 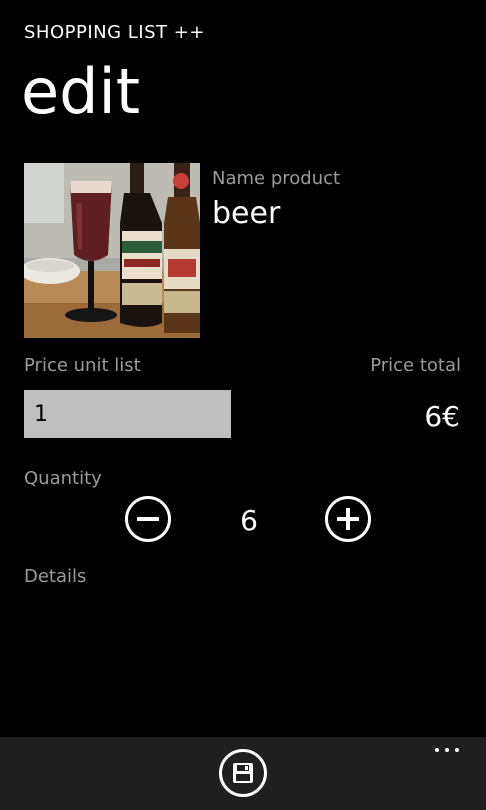 I want to click on minus-circle-icon, so click(x=148, y=519).